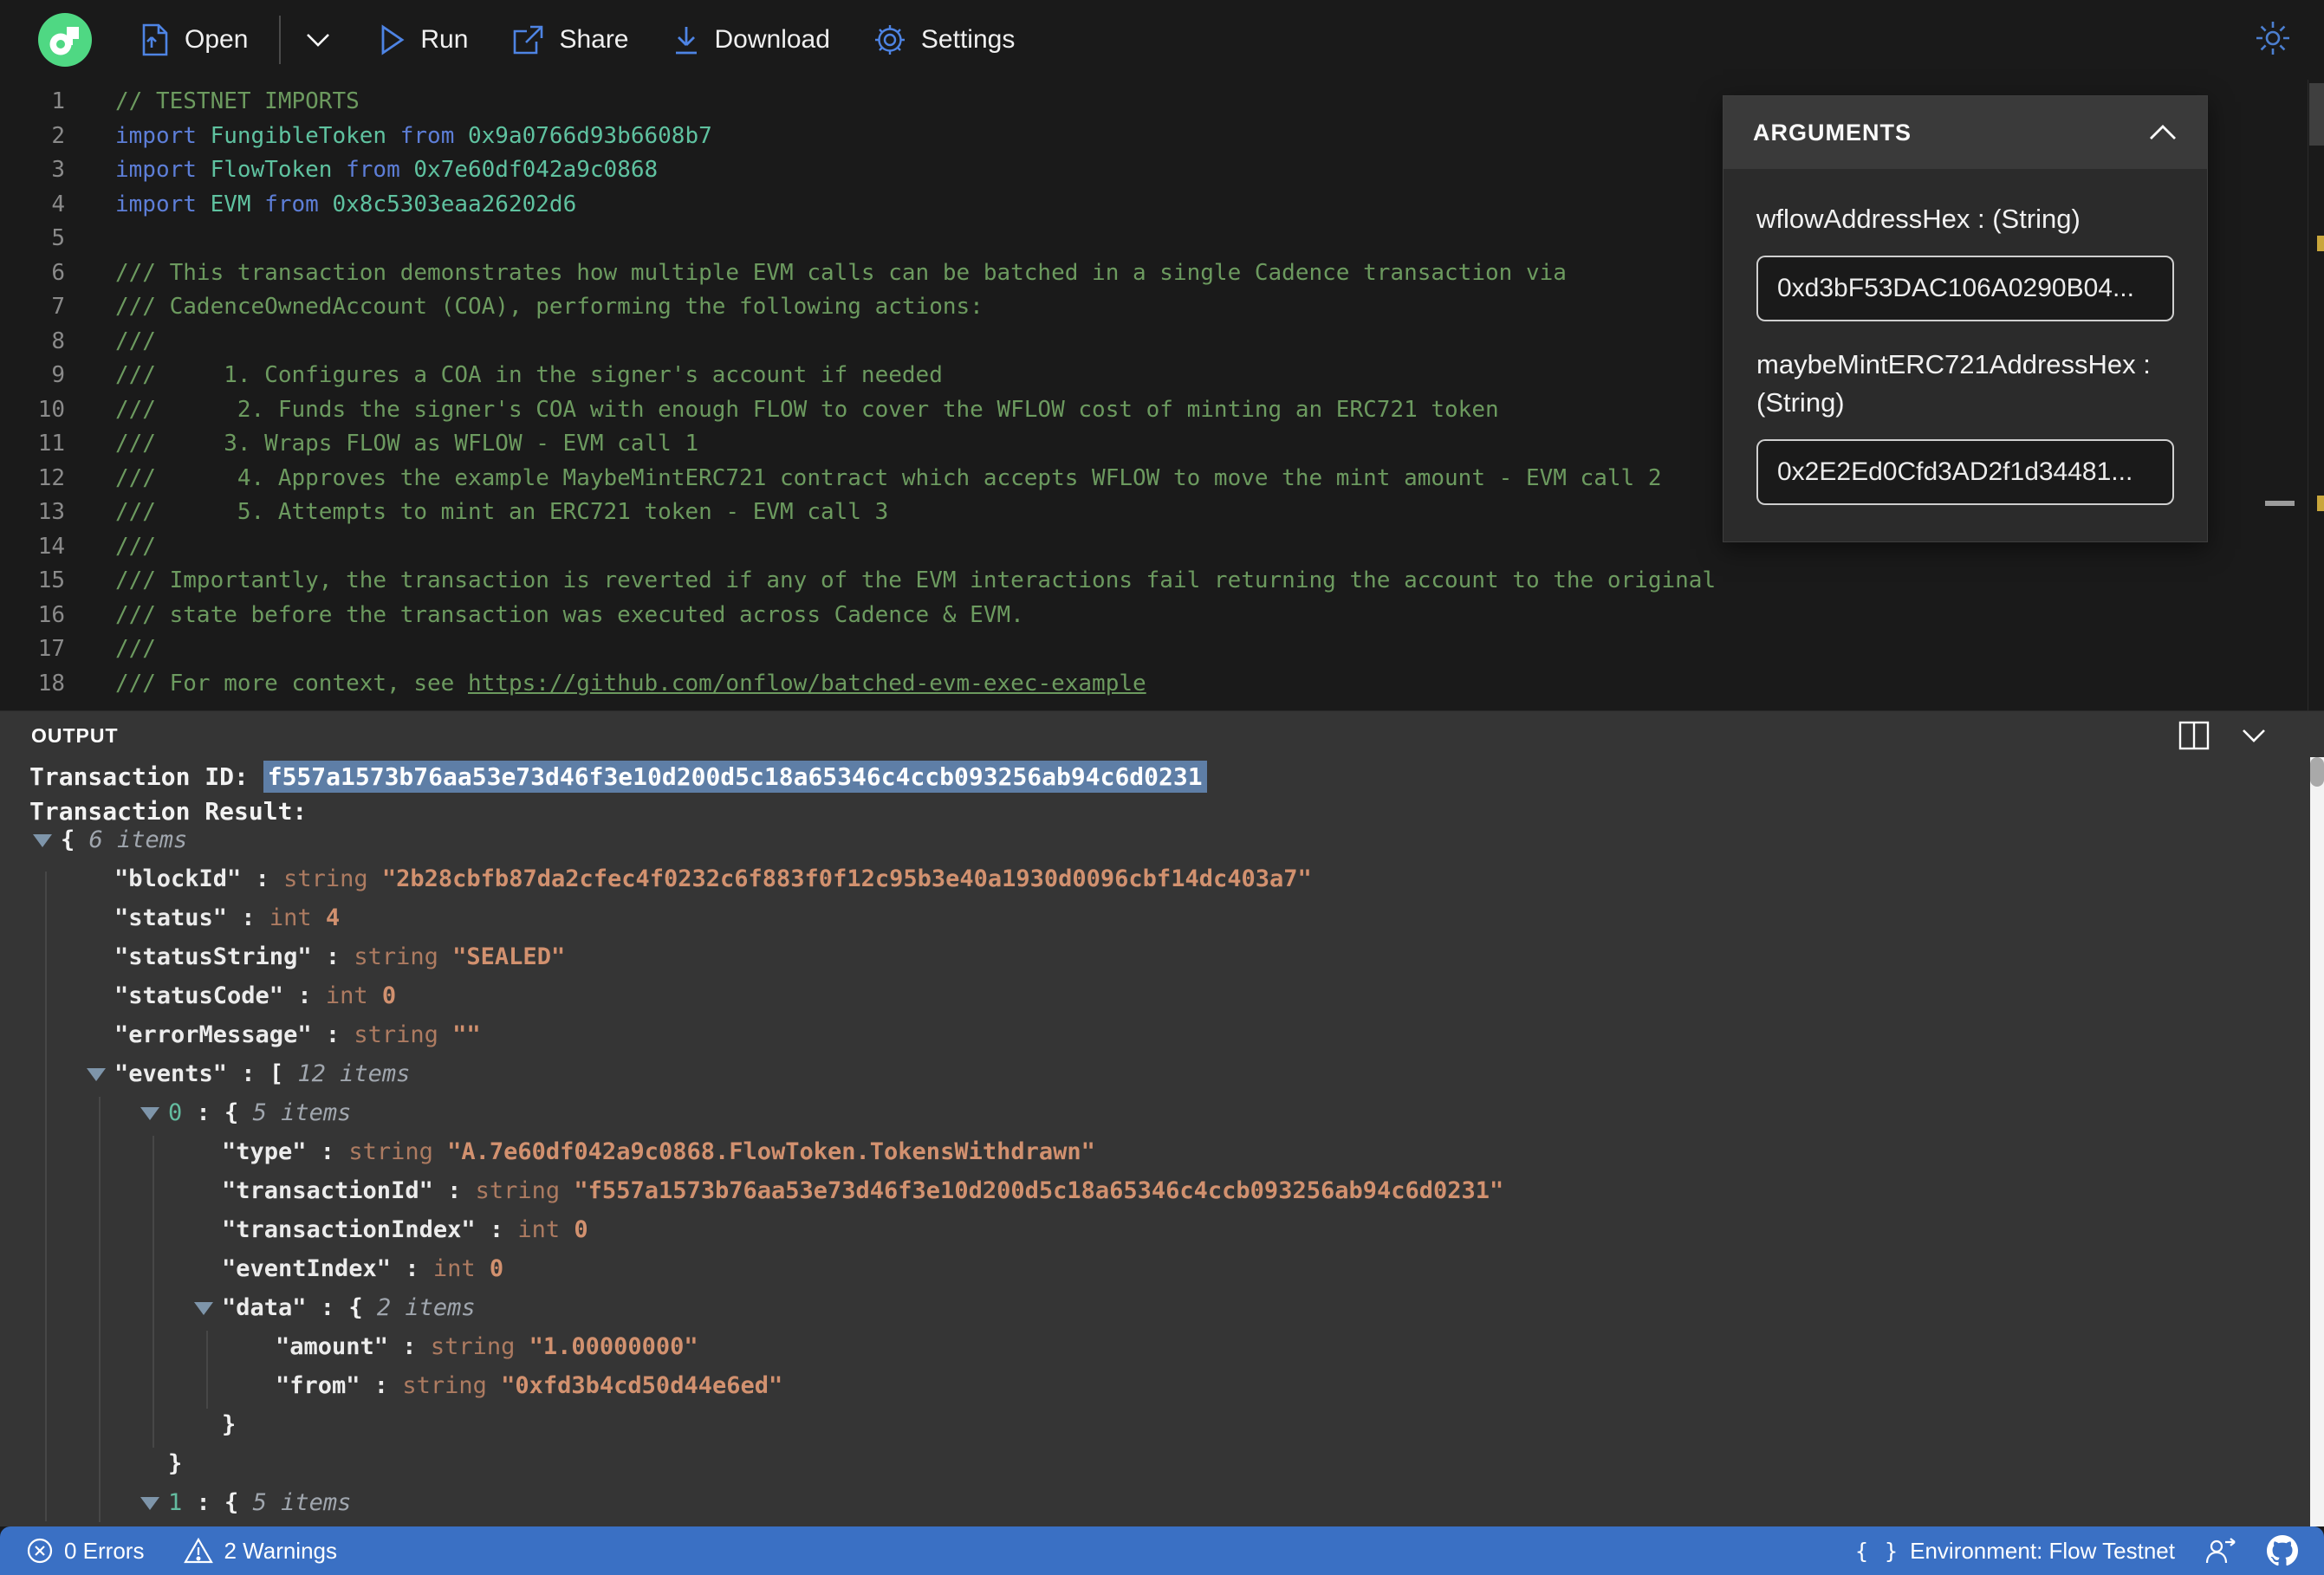 The height and width of the screenshot is (1575, 2324). I want to click on warnings-status: 2 Warnings, so click(260, 1551).